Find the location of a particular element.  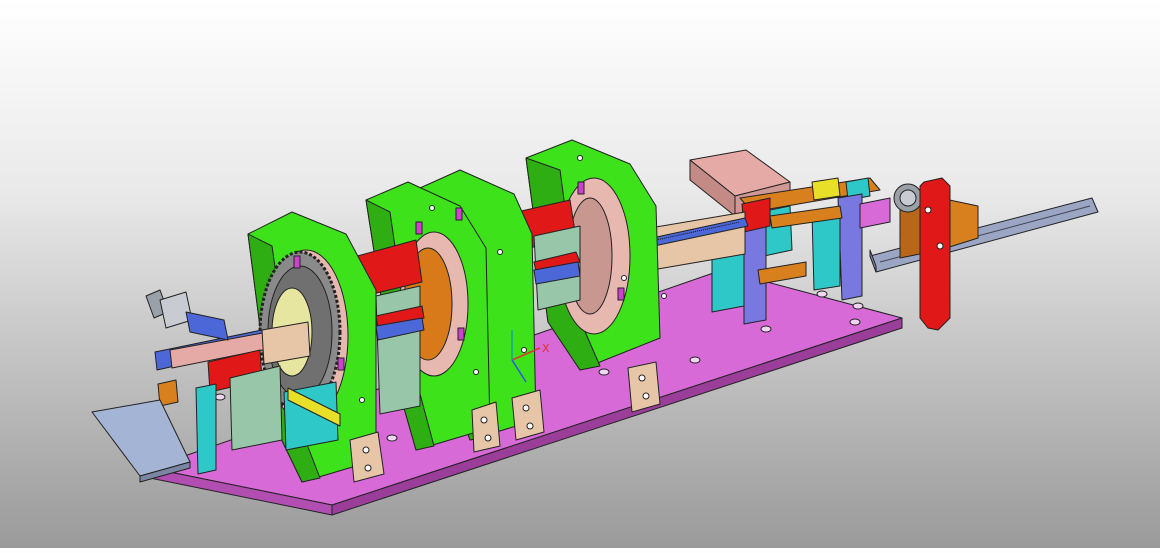

spindle-chuck is located at coordinates (908, 198).